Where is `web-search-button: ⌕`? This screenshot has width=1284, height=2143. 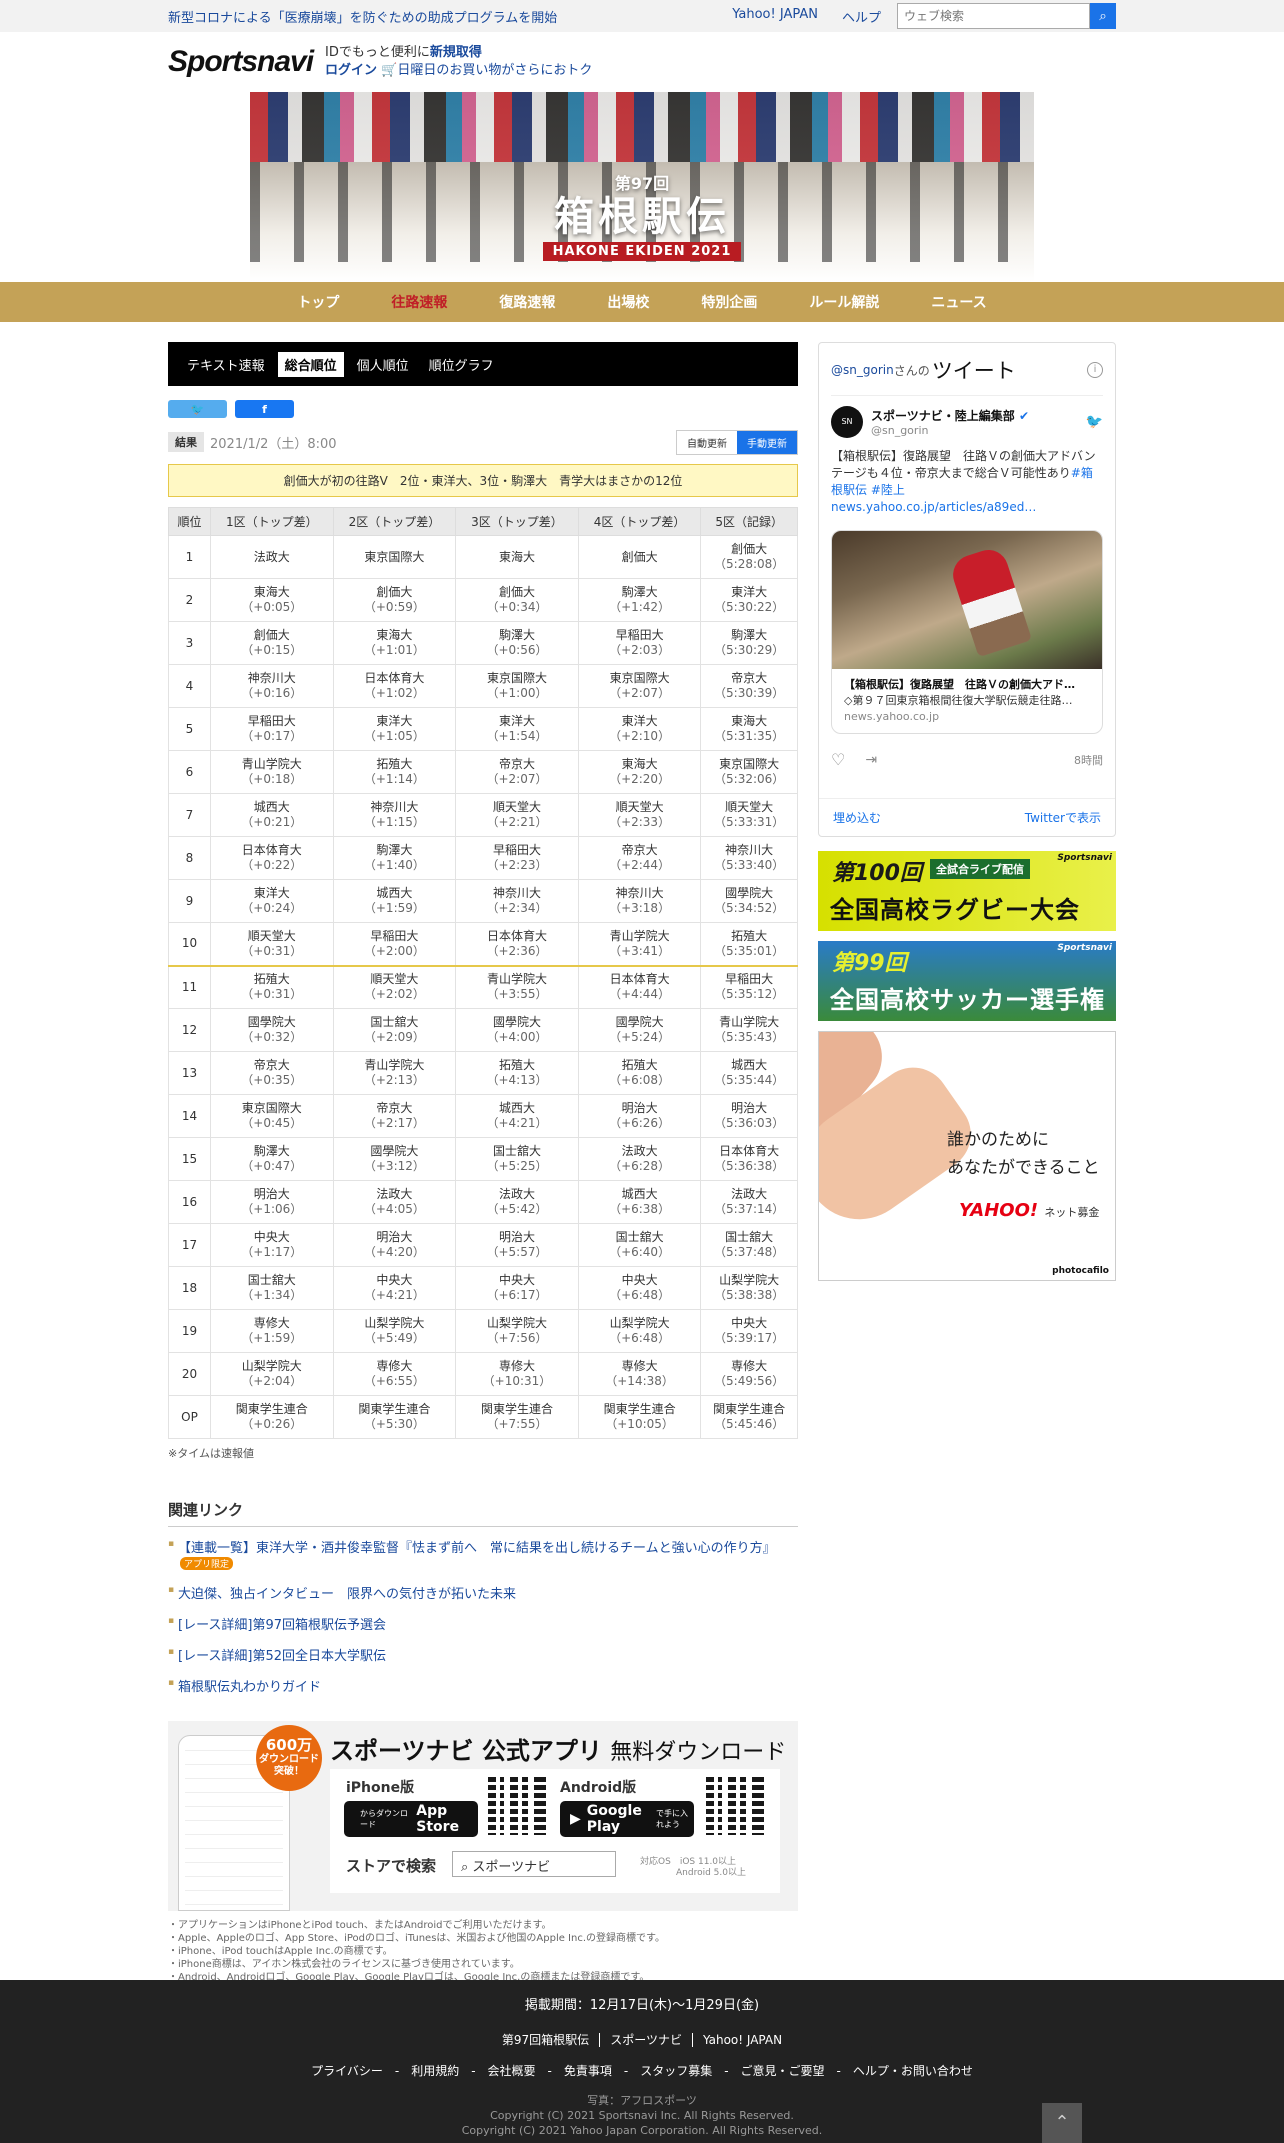 web-search-button: ⌕ is located at coordinates (1103, 16).